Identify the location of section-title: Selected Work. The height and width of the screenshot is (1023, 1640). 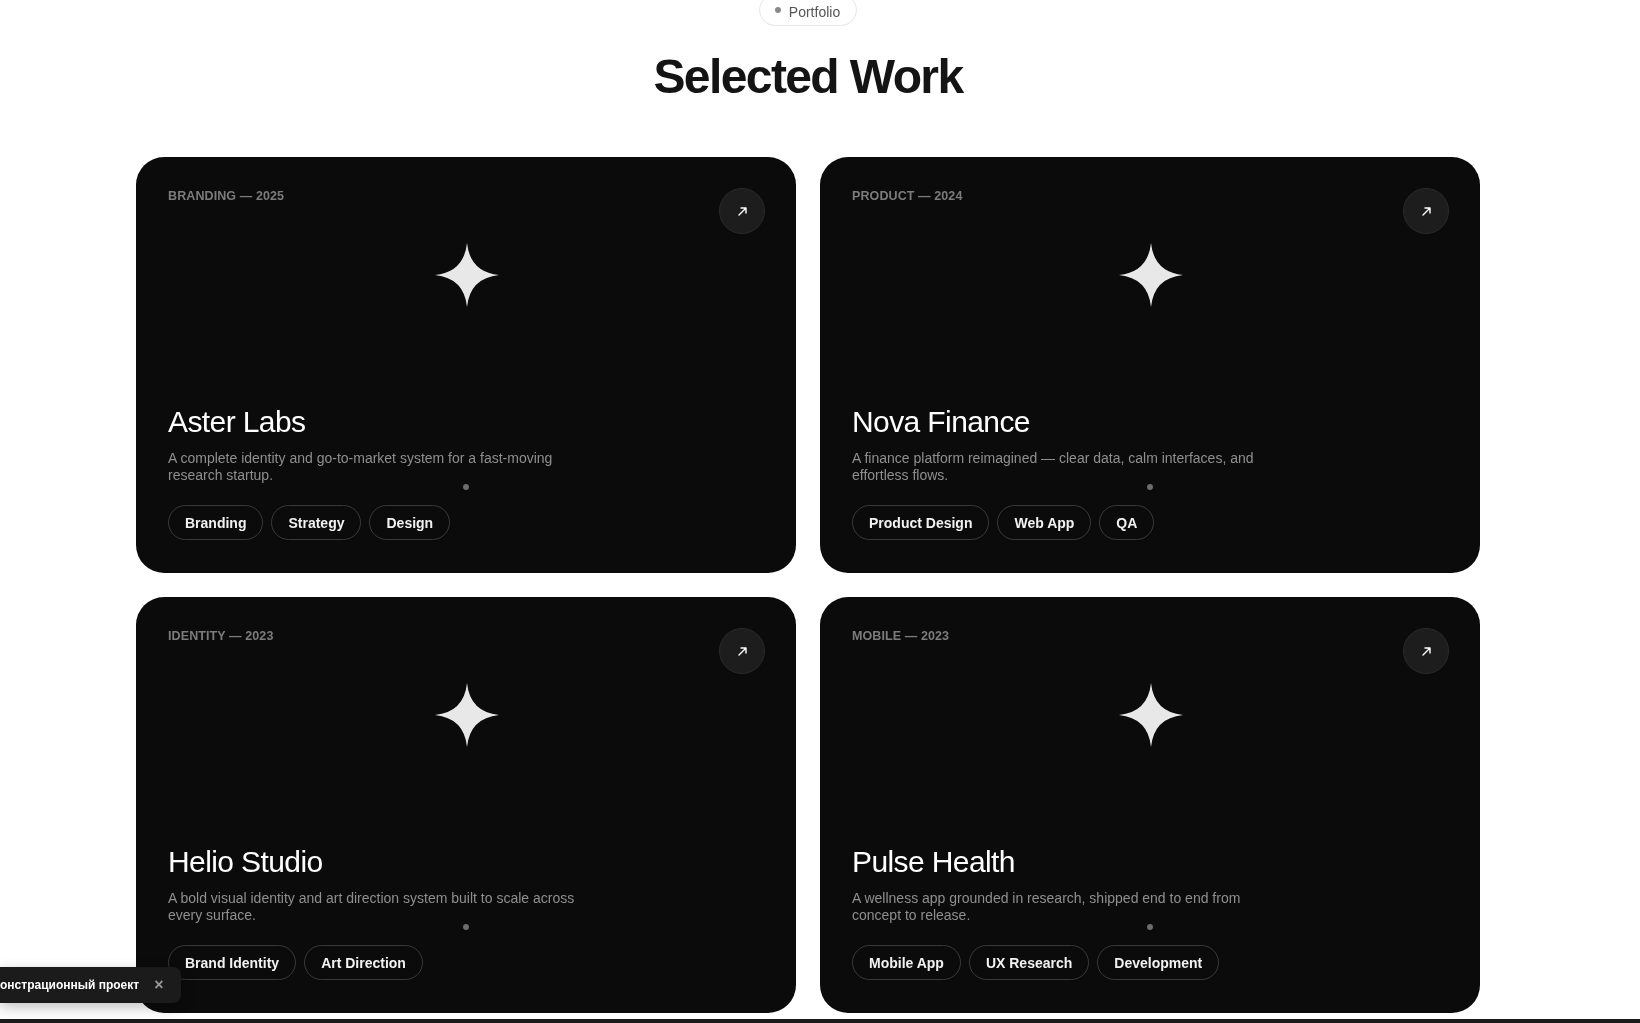
(808, 76).